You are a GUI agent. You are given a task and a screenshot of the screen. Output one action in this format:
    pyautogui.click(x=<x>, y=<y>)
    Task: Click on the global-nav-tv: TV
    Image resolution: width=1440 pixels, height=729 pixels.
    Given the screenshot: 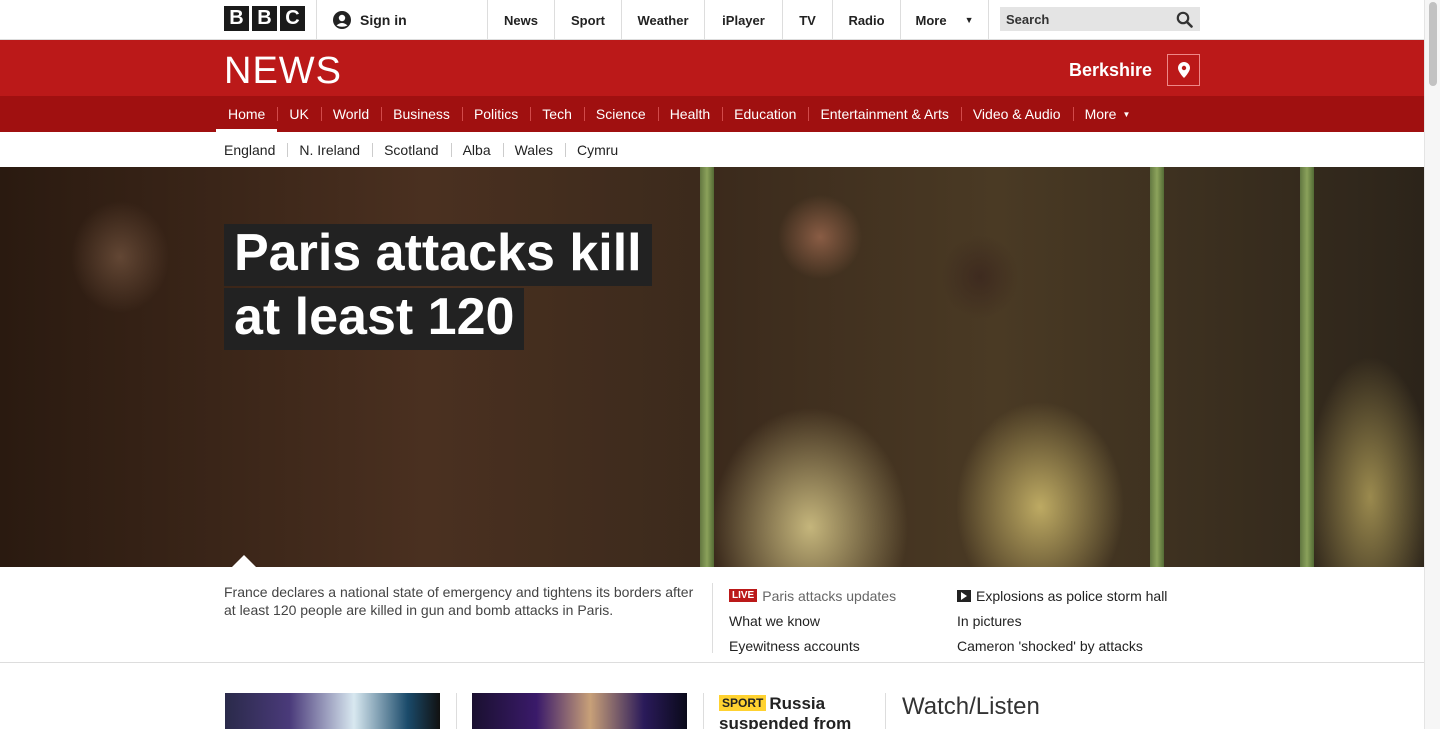 What is the action you would take?
    pyautogui.click(x=808, y=20)
    